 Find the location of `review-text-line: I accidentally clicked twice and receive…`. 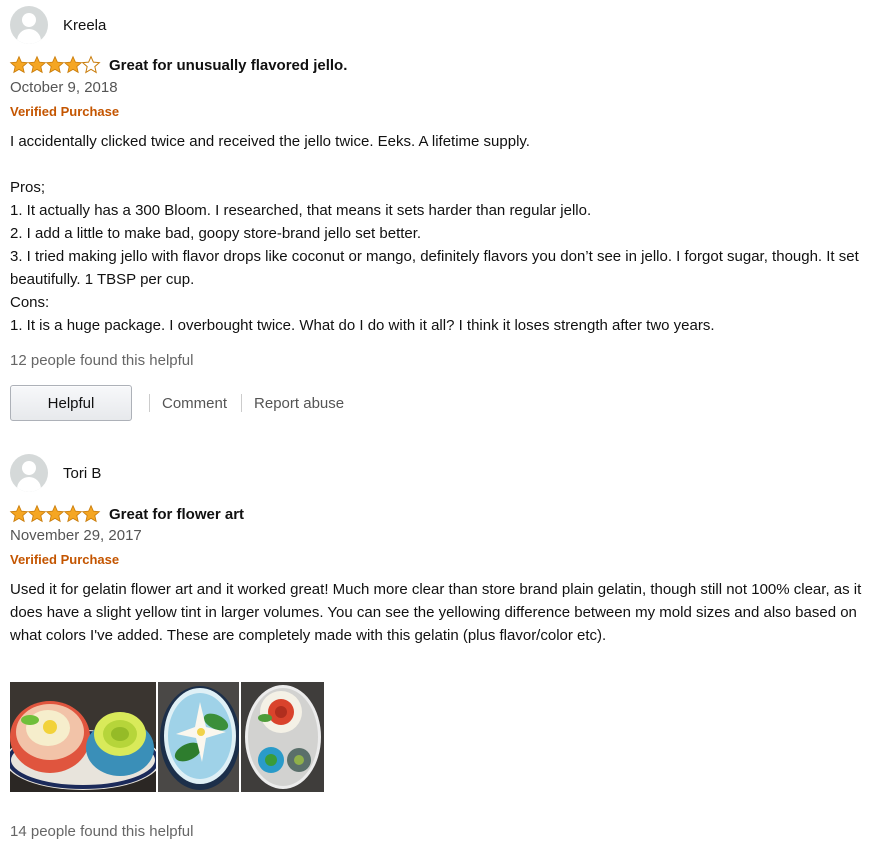

review-text-line: I accidentally clicked twice and receive… is located at coordinates (270, 141).